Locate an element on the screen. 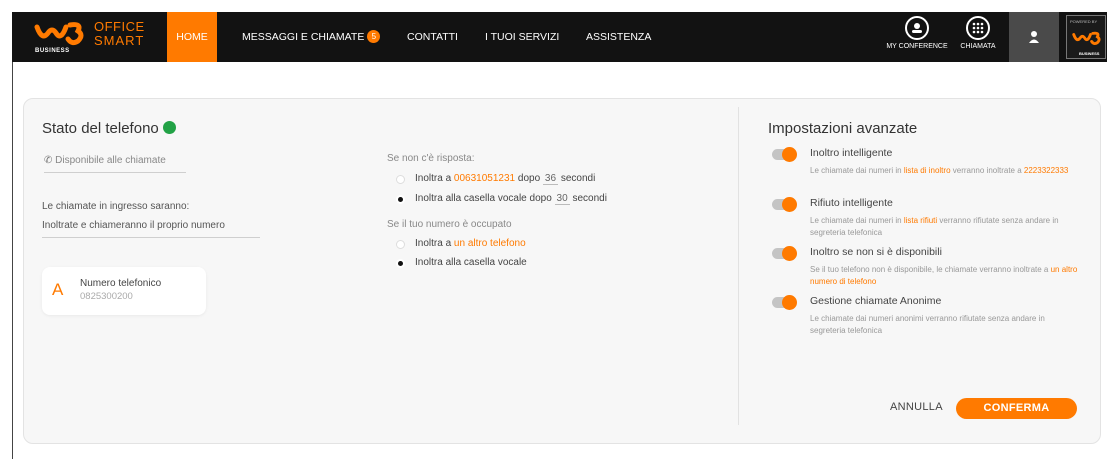  incoming-calls-label: Le chiamate in ingresso saranno: is located at coordinates (116, 206).